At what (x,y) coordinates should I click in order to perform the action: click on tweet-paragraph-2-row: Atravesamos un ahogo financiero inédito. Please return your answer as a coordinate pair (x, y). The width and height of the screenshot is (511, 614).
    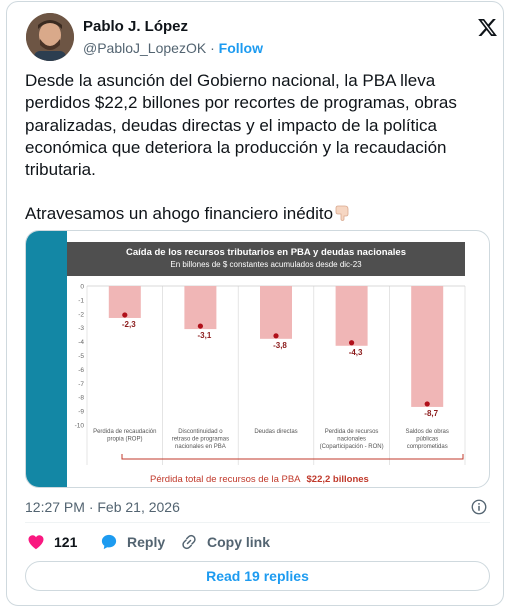
    Looking at the image, I should click on (257, 214).